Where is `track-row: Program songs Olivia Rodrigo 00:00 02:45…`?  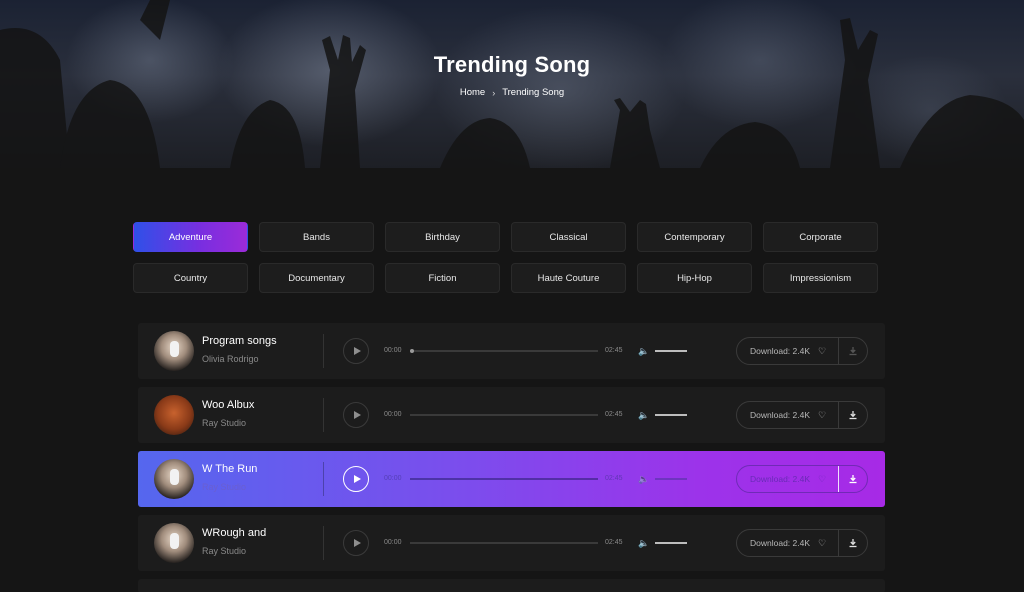 track-row: Program songs Olivia Rodrigo 00:00 02:45… is located at coordinates (511, 351).